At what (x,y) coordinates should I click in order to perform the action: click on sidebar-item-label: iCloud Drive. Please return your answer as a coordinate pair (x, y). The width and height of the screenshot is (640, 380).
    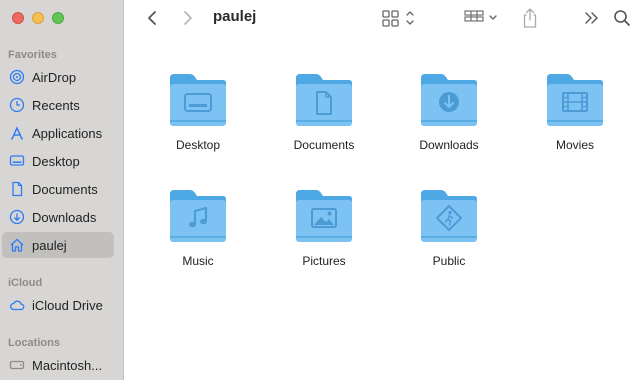
    Looking at the image, I should click on (67, 305).